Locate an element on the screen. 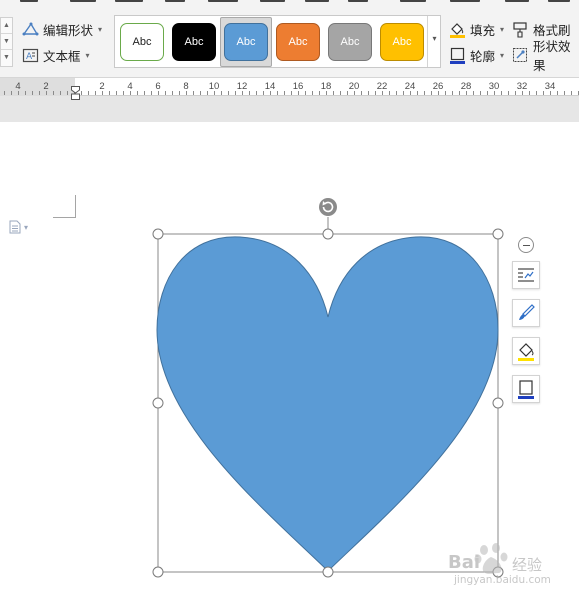 The height and width of the screenshot is (604, 579). shape-outline-button is located at coordinates (526, 389).